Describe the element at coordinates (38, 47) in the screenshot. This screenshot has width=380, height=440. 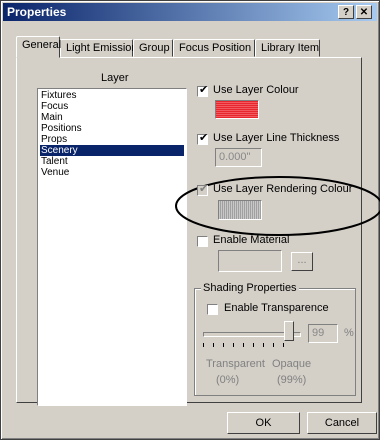
I see `tab-general: General` at that location.